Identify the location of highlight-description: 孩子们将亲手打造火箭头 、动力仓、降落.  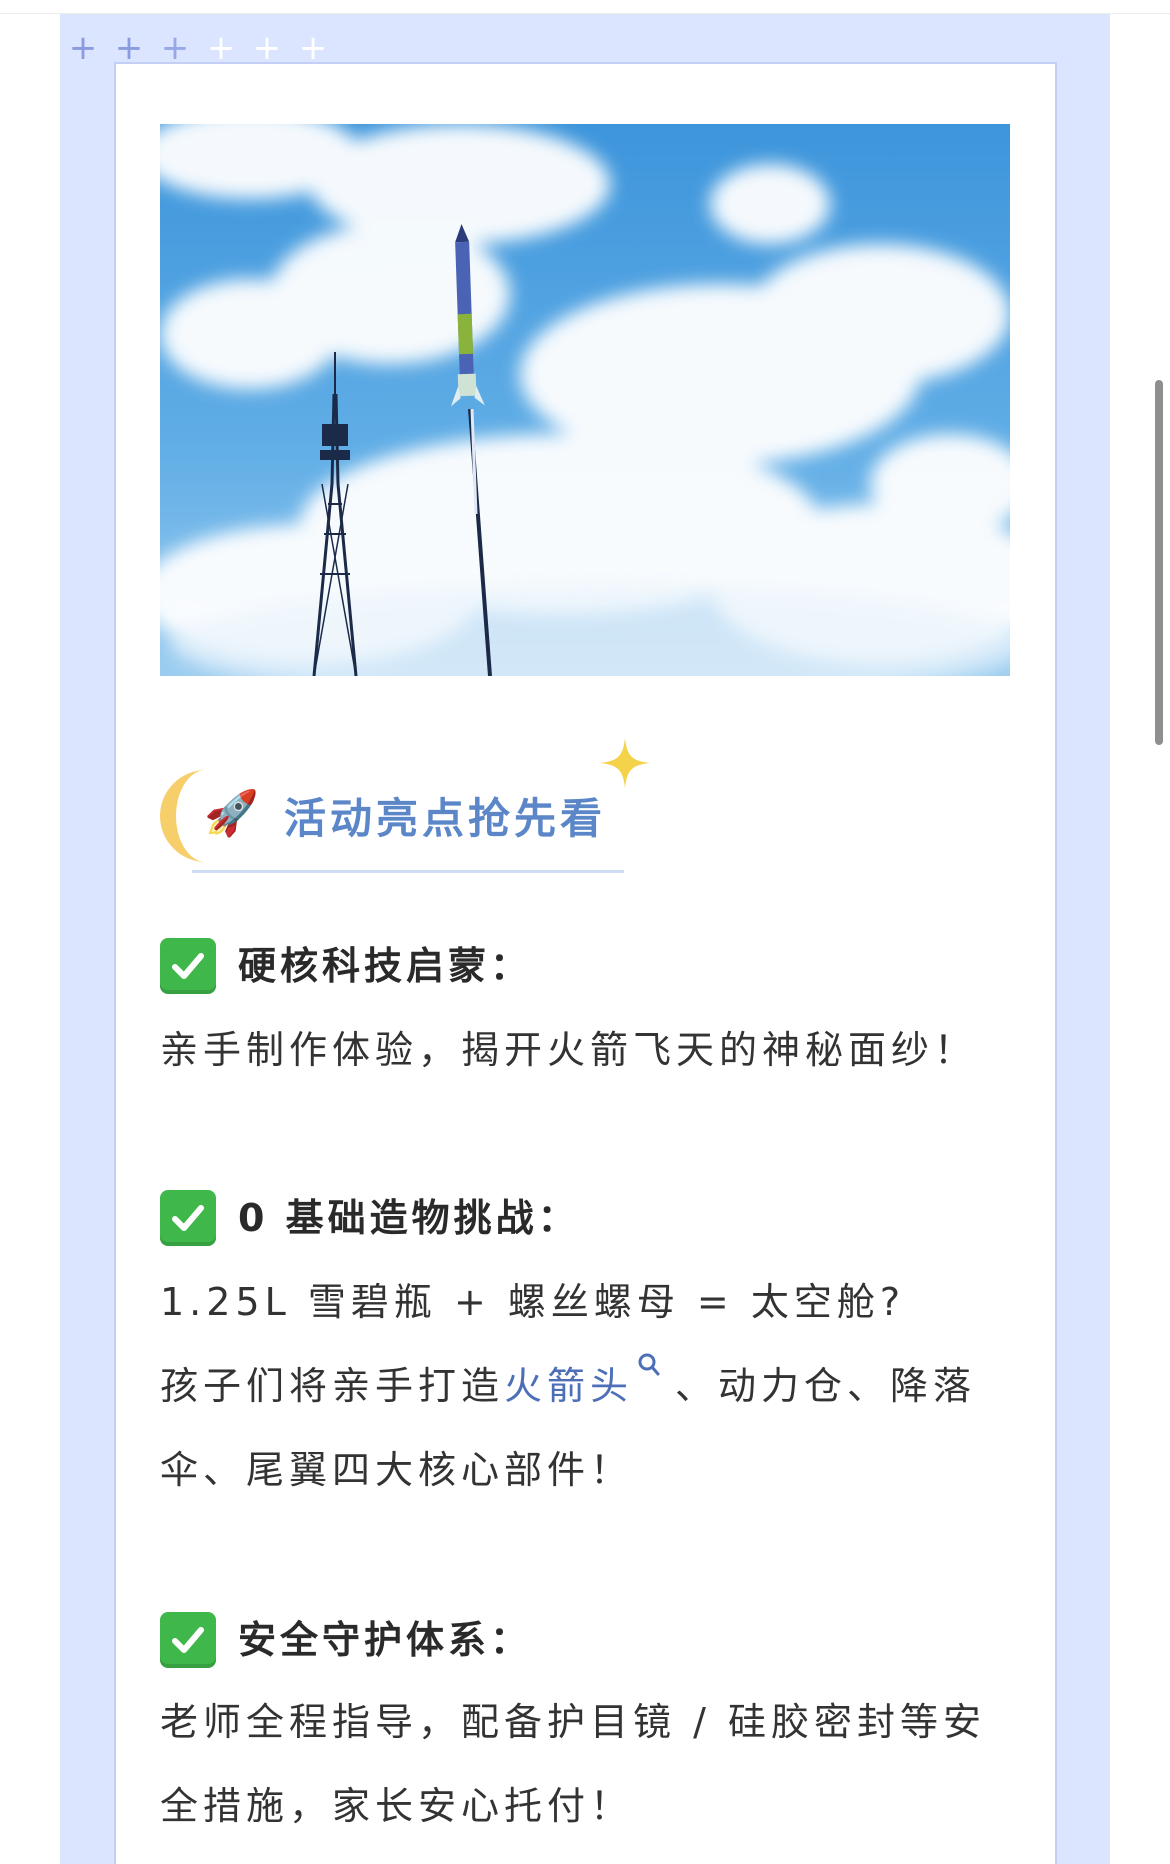
(568, 1383).